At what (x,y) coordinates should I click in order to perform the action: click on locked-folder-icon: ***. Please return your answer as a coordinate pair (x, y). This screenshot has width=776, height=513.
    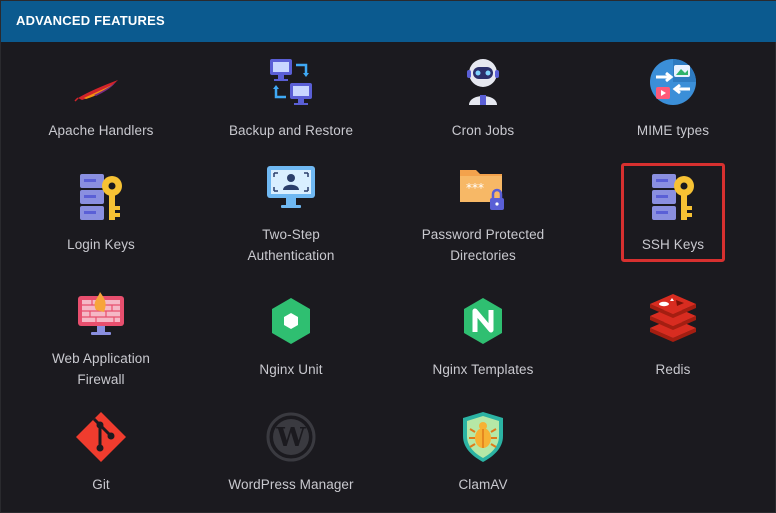
    Looking at the image, I should click on (483, 189).